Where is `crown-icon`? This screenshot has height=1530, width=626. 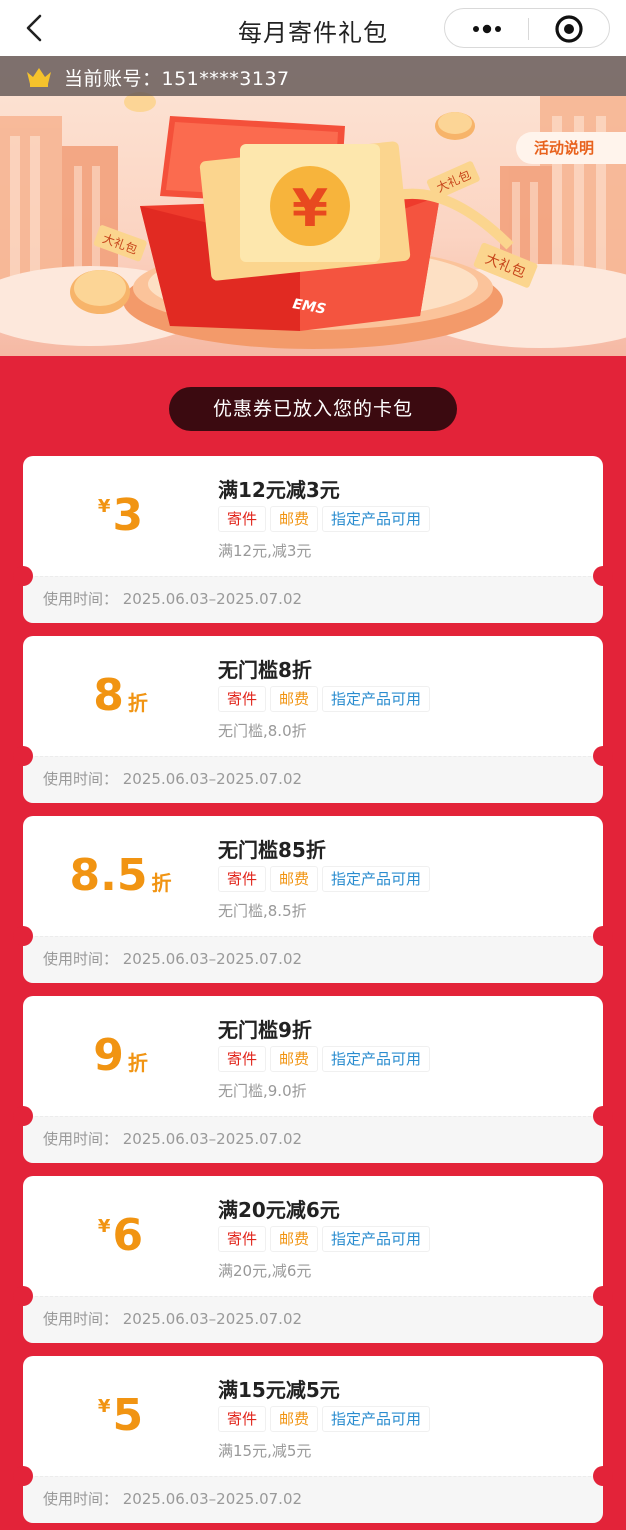 crown-icon is located at coordinates (39, 76).